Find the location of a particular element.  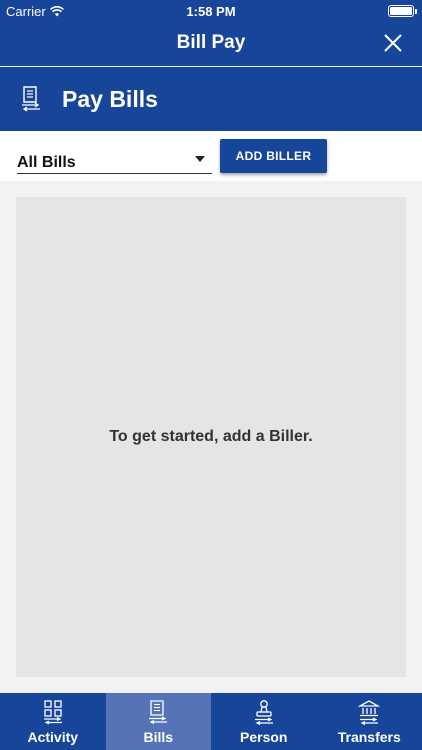

tab-bills: Bills is located at coordinates (158, 721).